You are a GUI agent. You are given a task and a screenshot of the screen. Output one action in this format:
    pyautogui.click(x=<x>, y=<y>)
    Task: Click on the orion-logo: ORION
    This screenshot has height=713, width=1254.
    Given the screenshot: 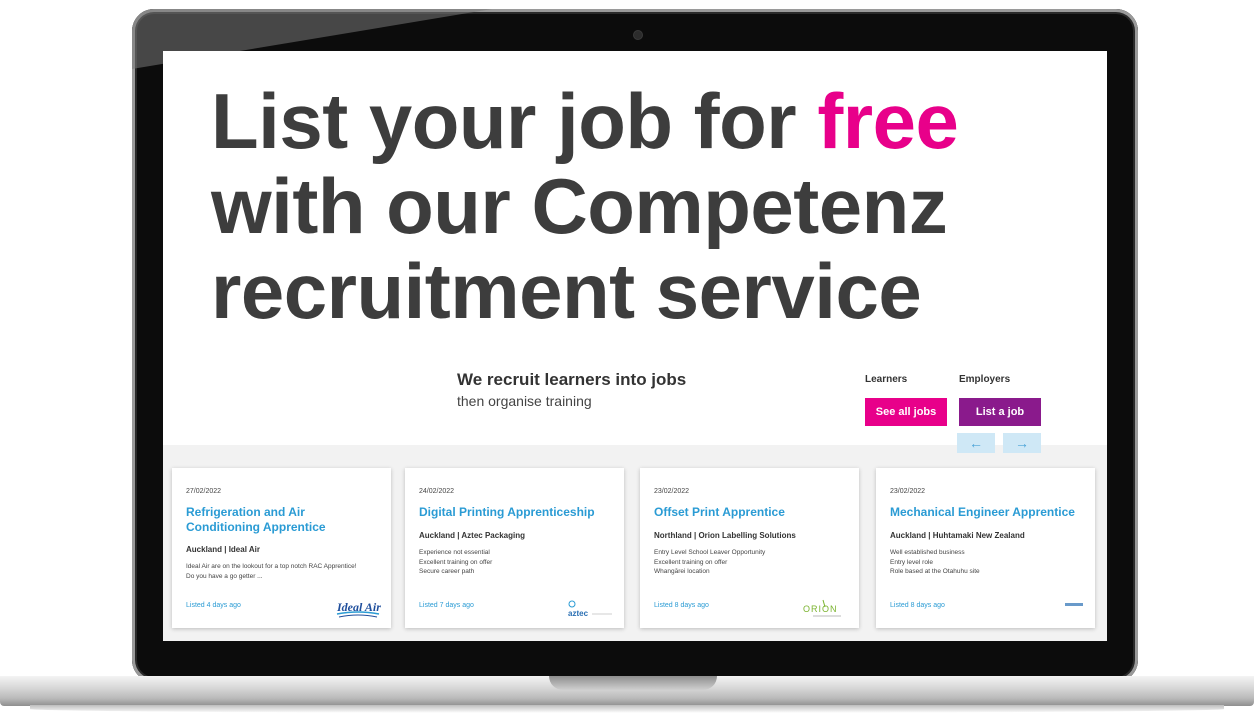 What is the action you would take?
    pyautogui.click(x=825, y=611)
    